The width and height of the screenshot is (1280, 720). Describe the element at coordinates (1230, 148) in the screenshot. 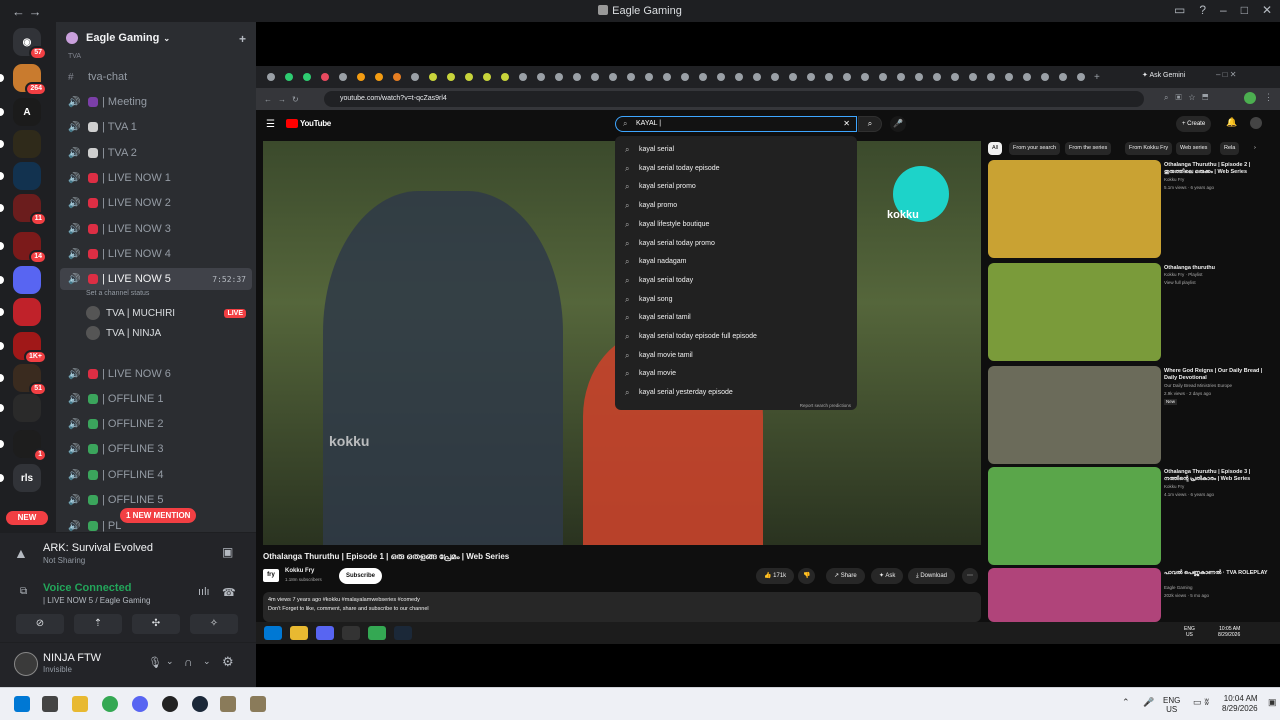

I see `filter-chip: Rela` at that location.